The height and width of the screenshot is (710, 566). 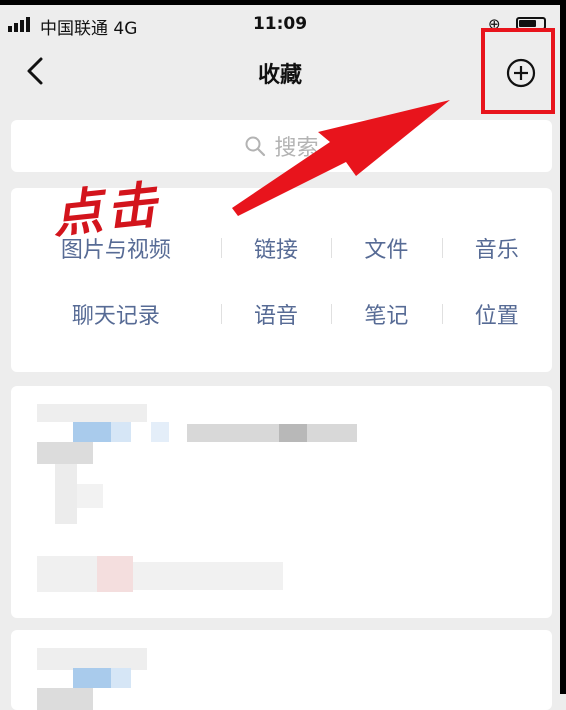 I want to click on status-bar: 中国联通 4G 11:09 ⊕, so click(x=280, y=23).